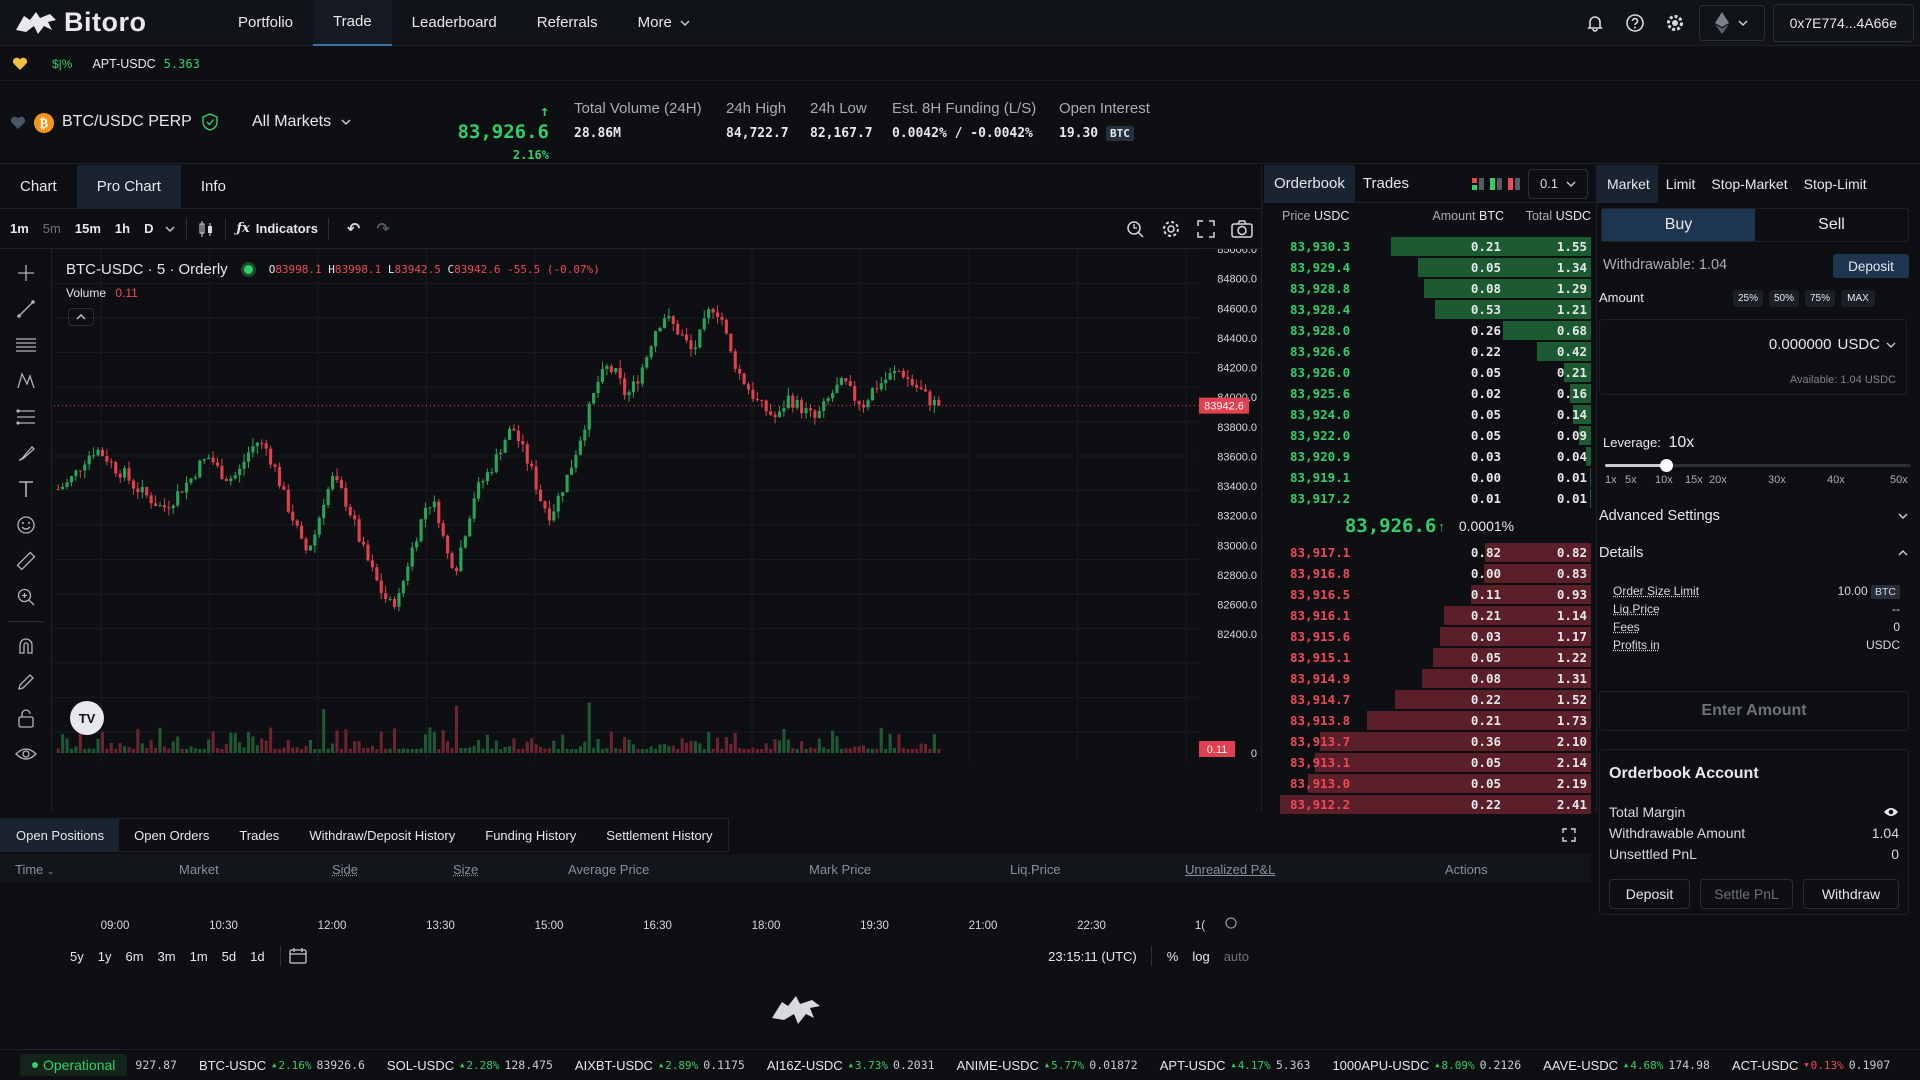  I want to click on bid-row: 83,916.8 0.00 0.83, so click(1429, 573).